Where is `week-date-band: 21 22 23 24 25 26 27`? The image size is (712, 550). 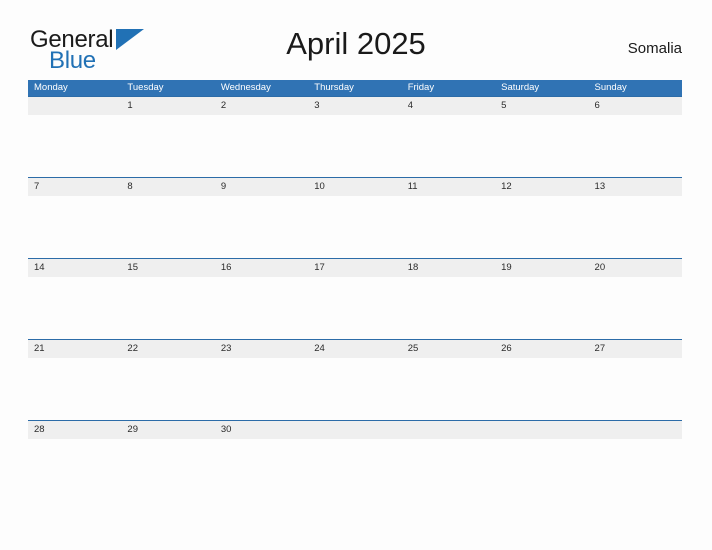 week-date-band: 21 22 23 24 25 26 27 is located at coordinates (355, 348).